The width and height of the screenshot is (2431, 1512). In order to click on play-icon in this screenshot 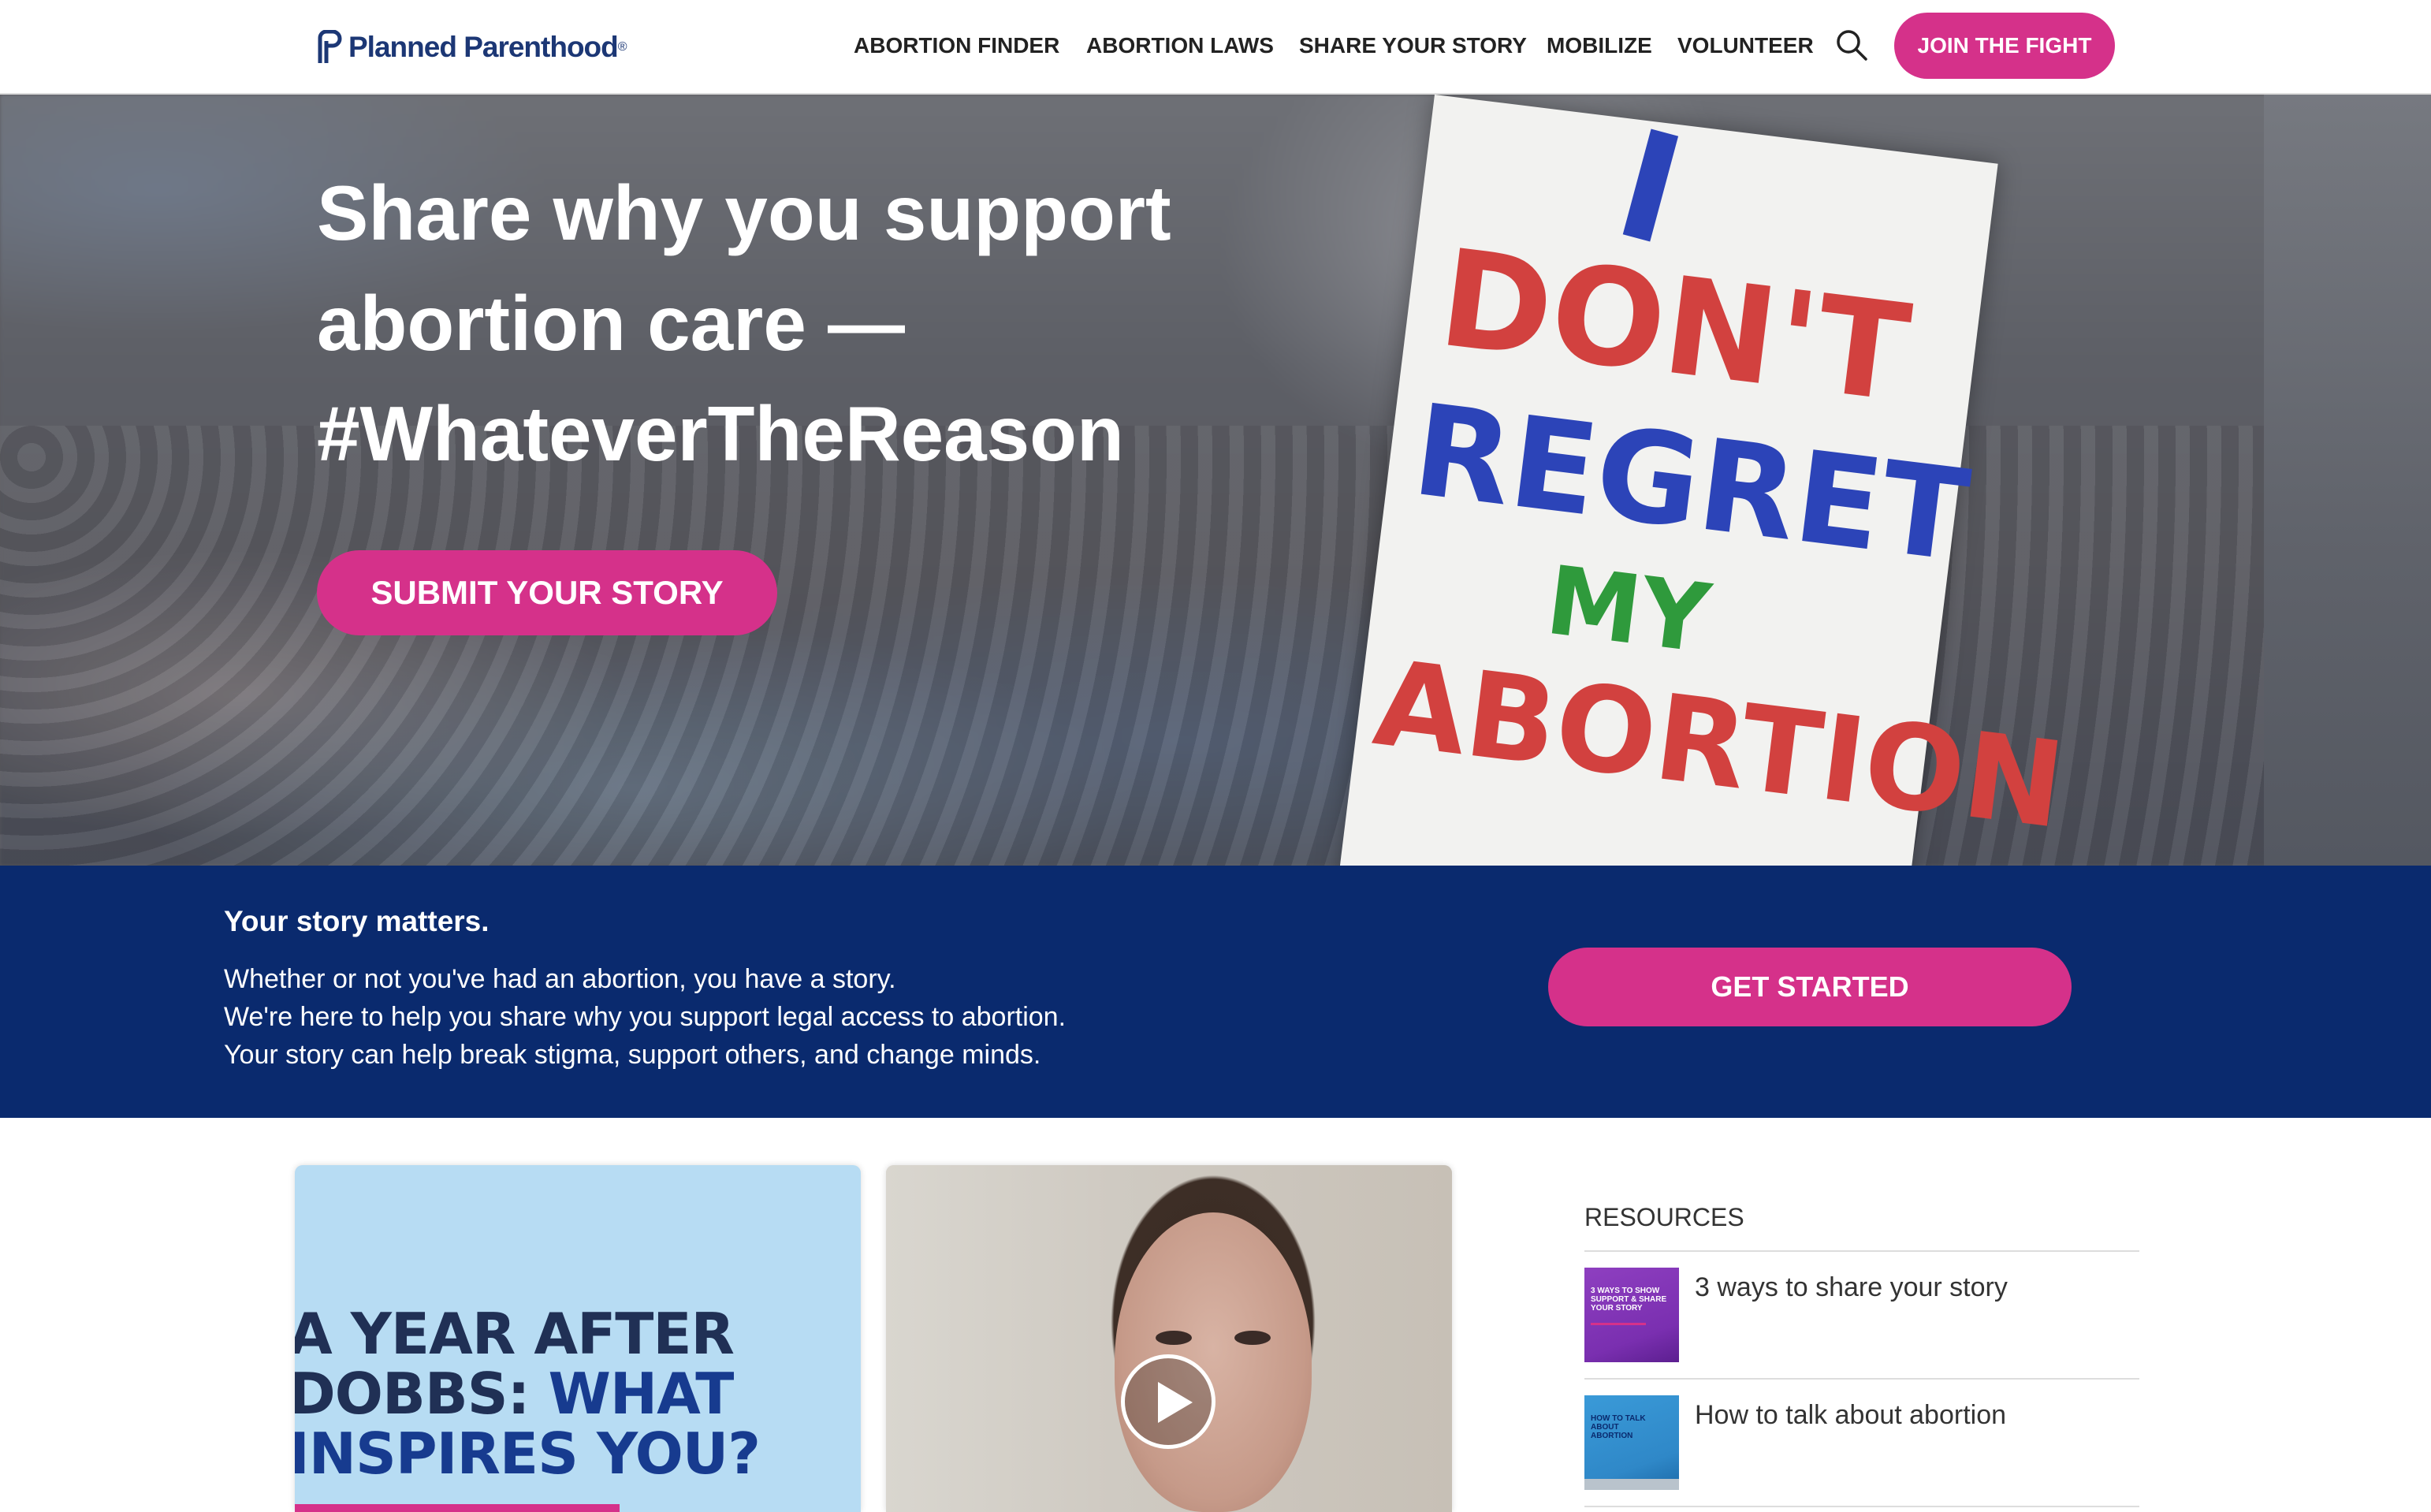, I will do `click(1175, 1403)`.